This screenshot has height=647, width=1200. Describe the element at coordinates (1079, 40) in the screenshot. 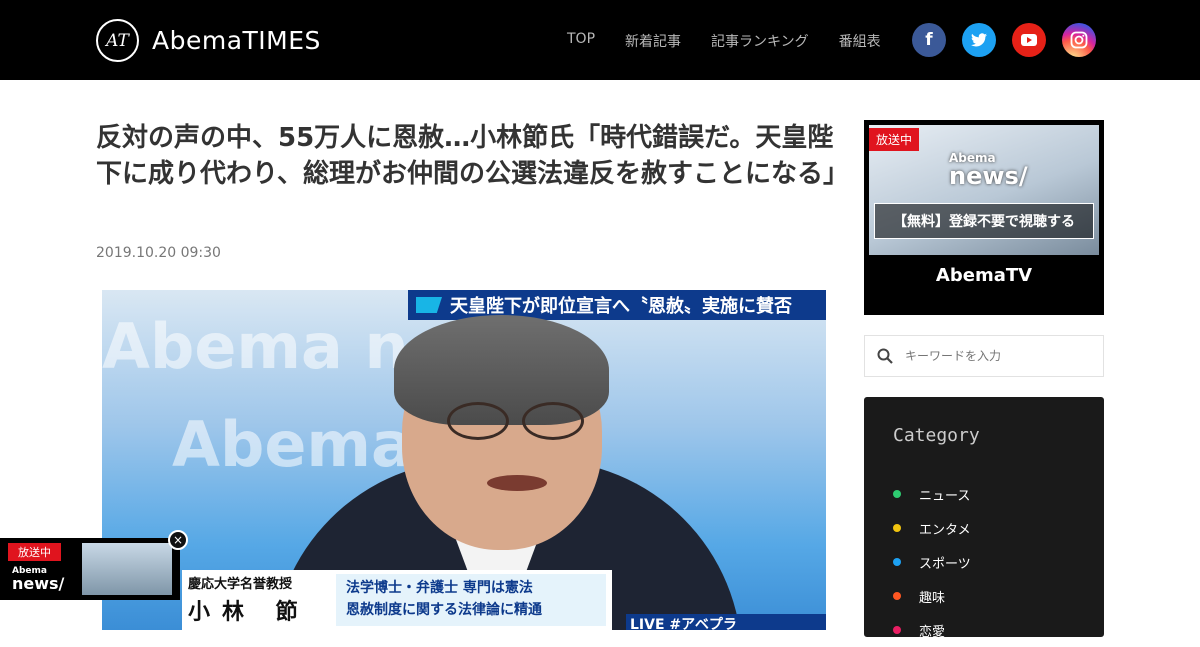

I see `instagram-icon` at that location.